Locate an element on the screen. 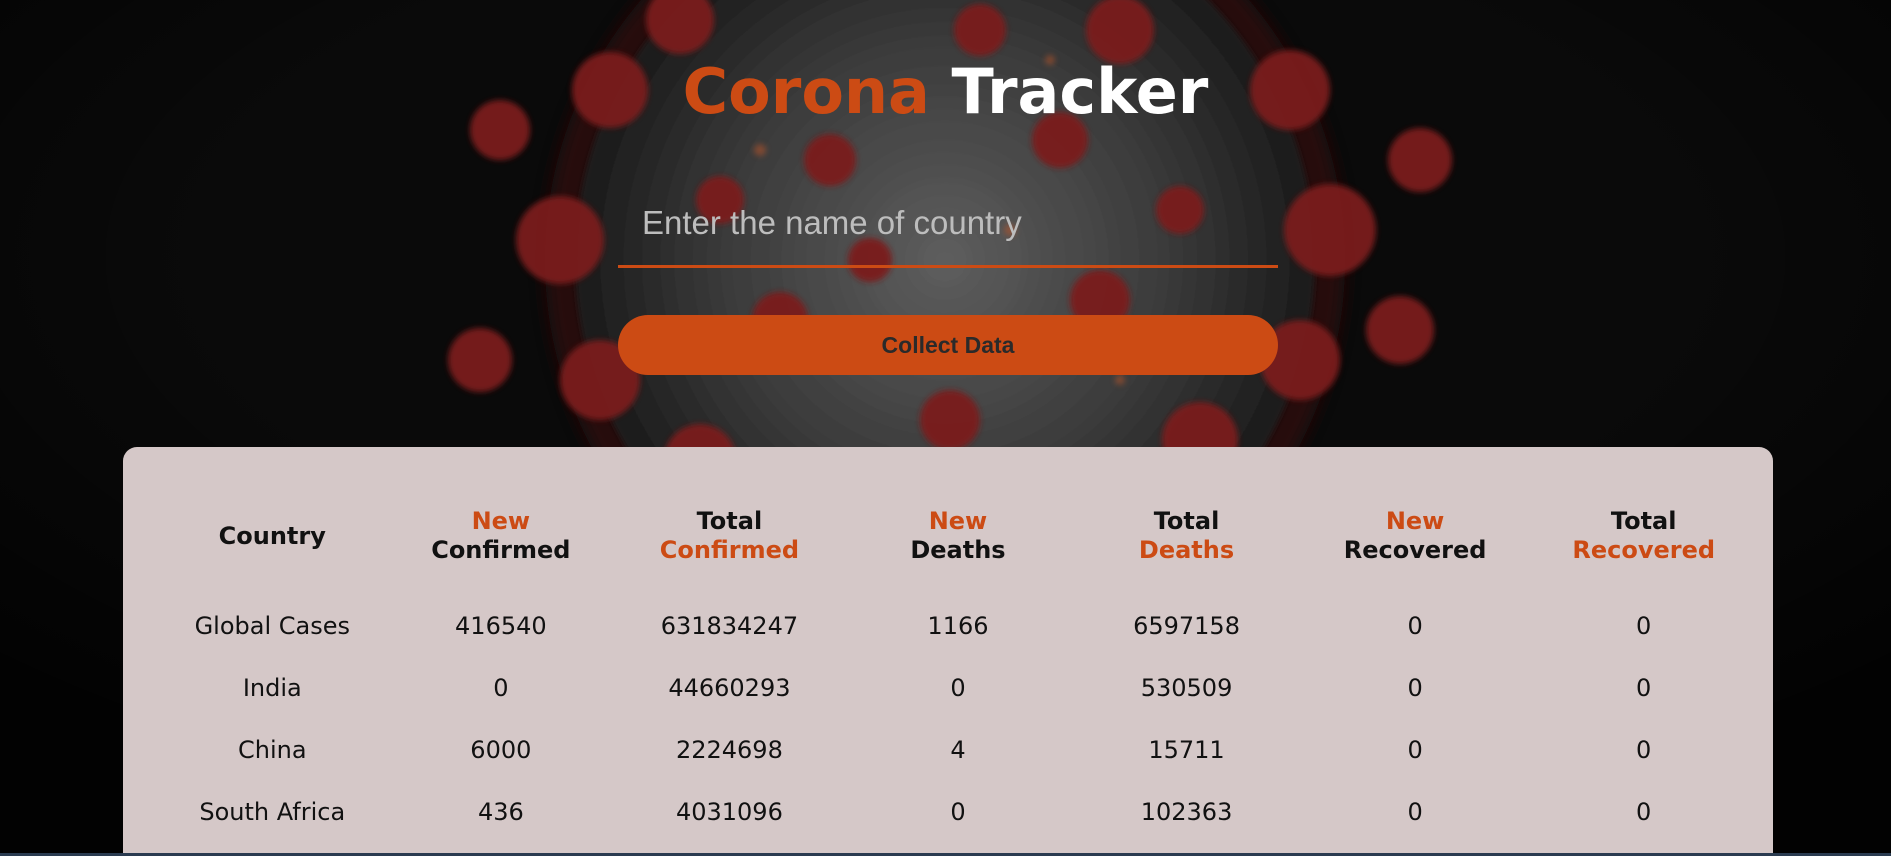 The image size is (1891, 856). cell-total-confirmed: 2224698 is located at coordinates (729, 750).